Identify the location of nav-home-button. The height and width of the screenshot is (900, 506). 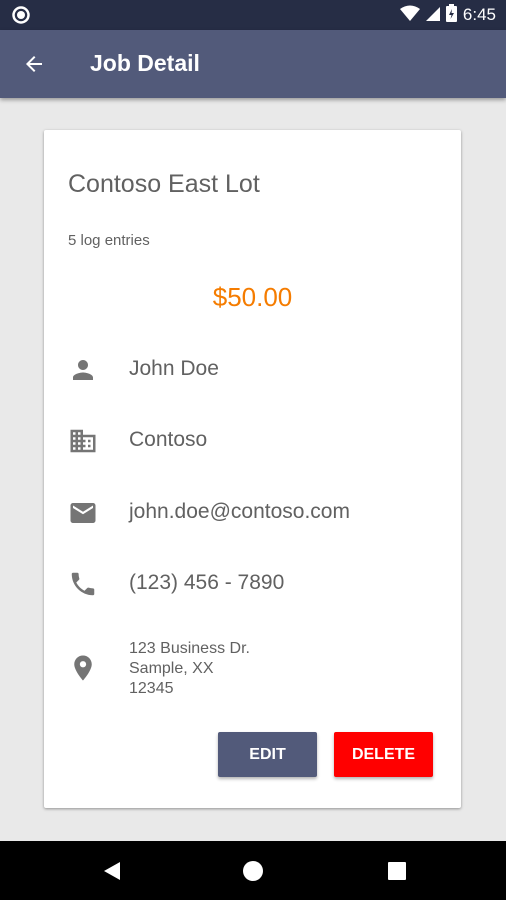
(253, 871).